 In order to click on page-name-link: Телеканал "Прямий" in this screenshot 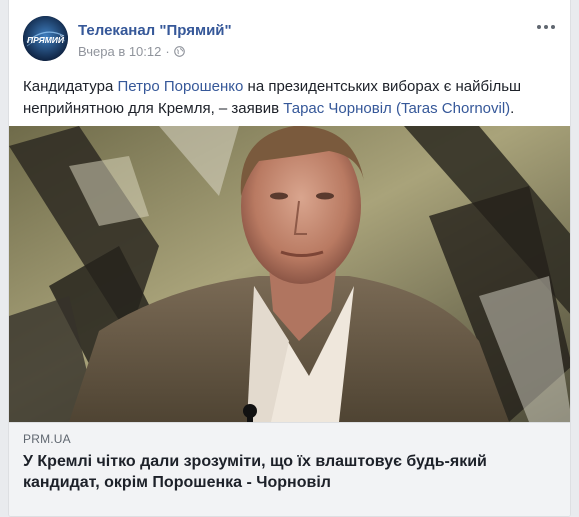, I will do `click(155, 30)`.